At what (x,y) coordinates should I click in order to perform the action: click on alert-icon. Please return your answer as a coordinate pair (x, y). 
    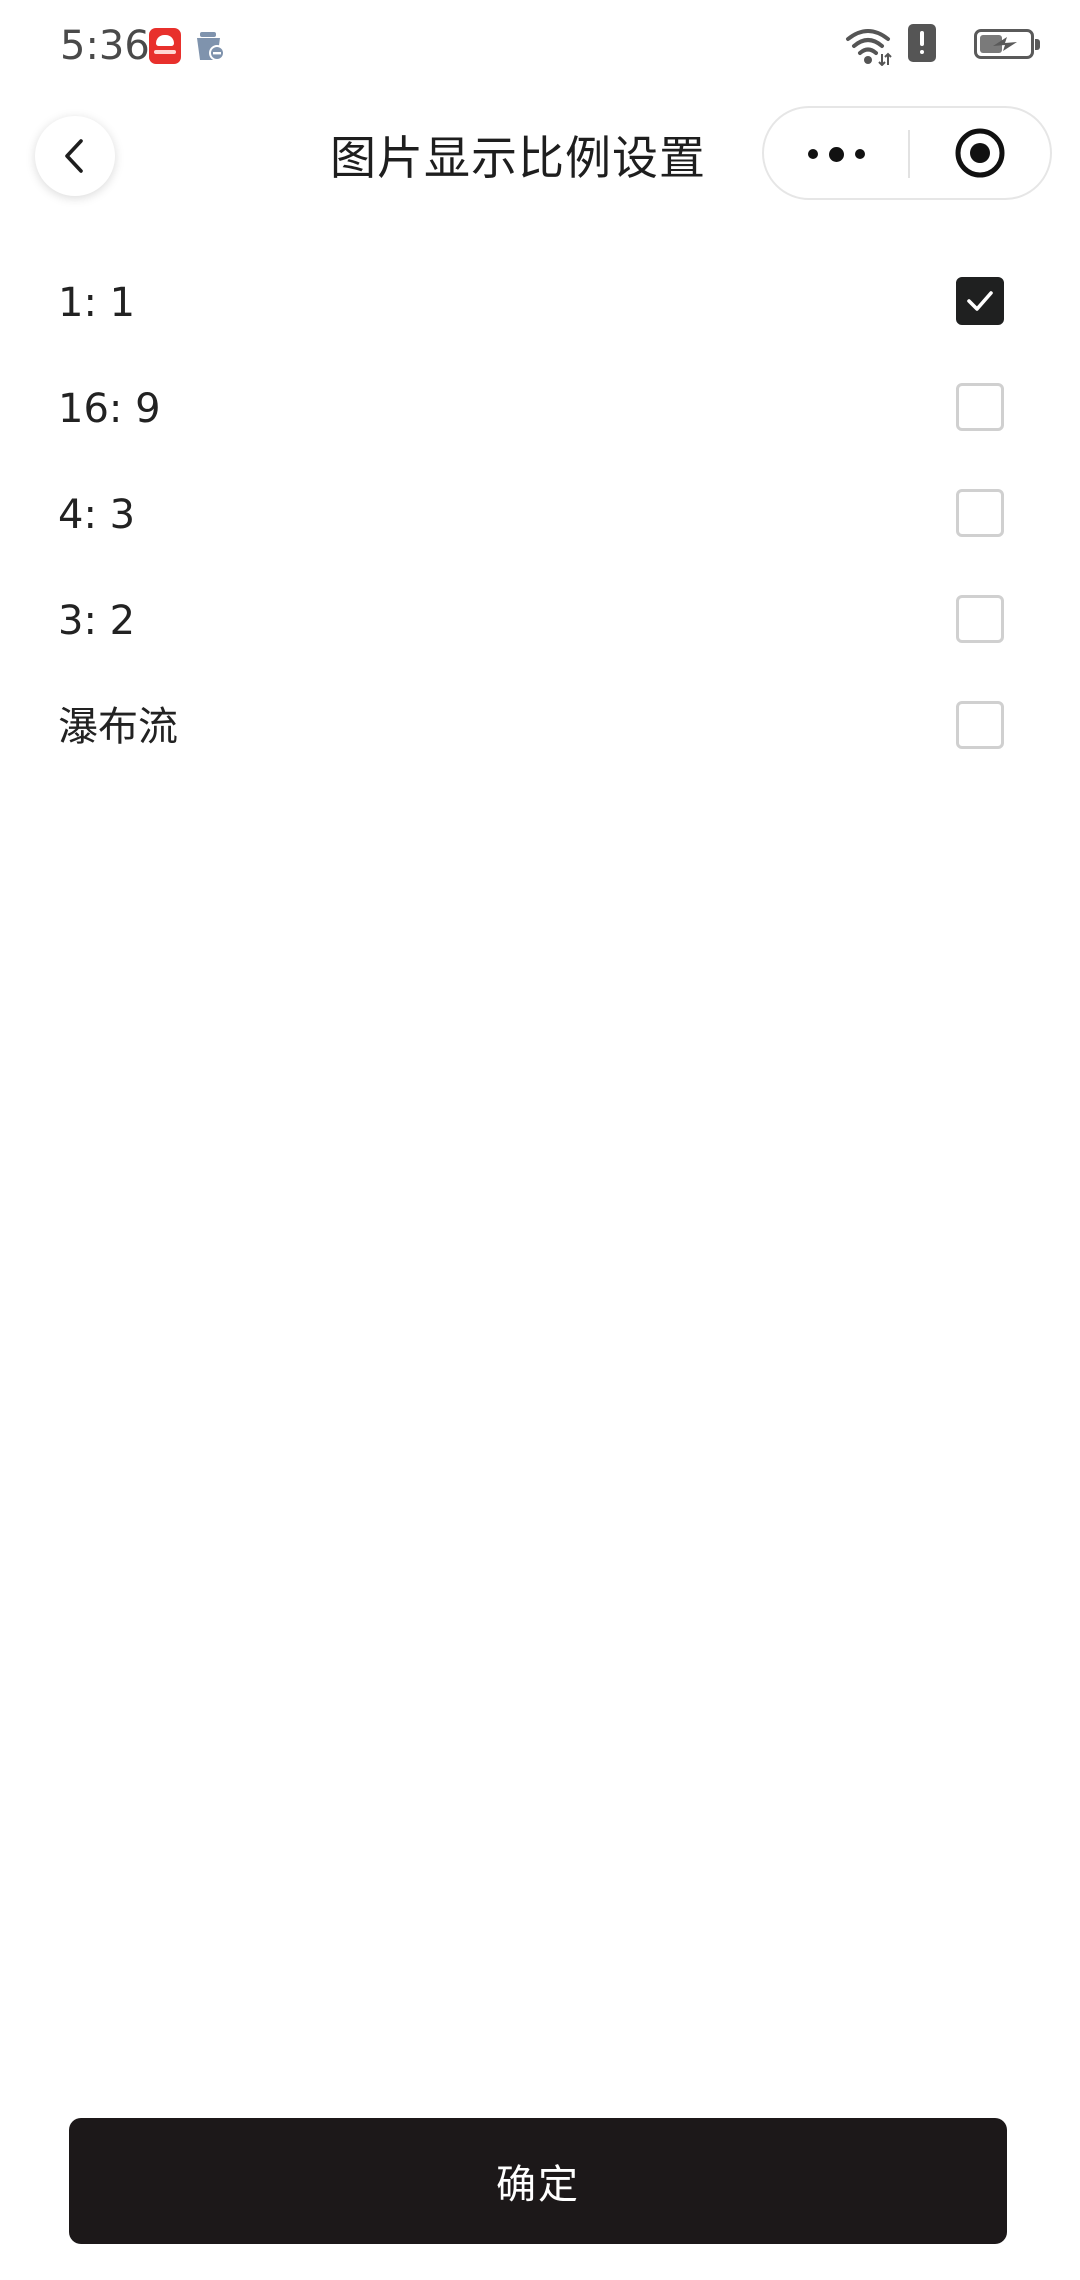
    Looking at the image, I should click on (922, 43).